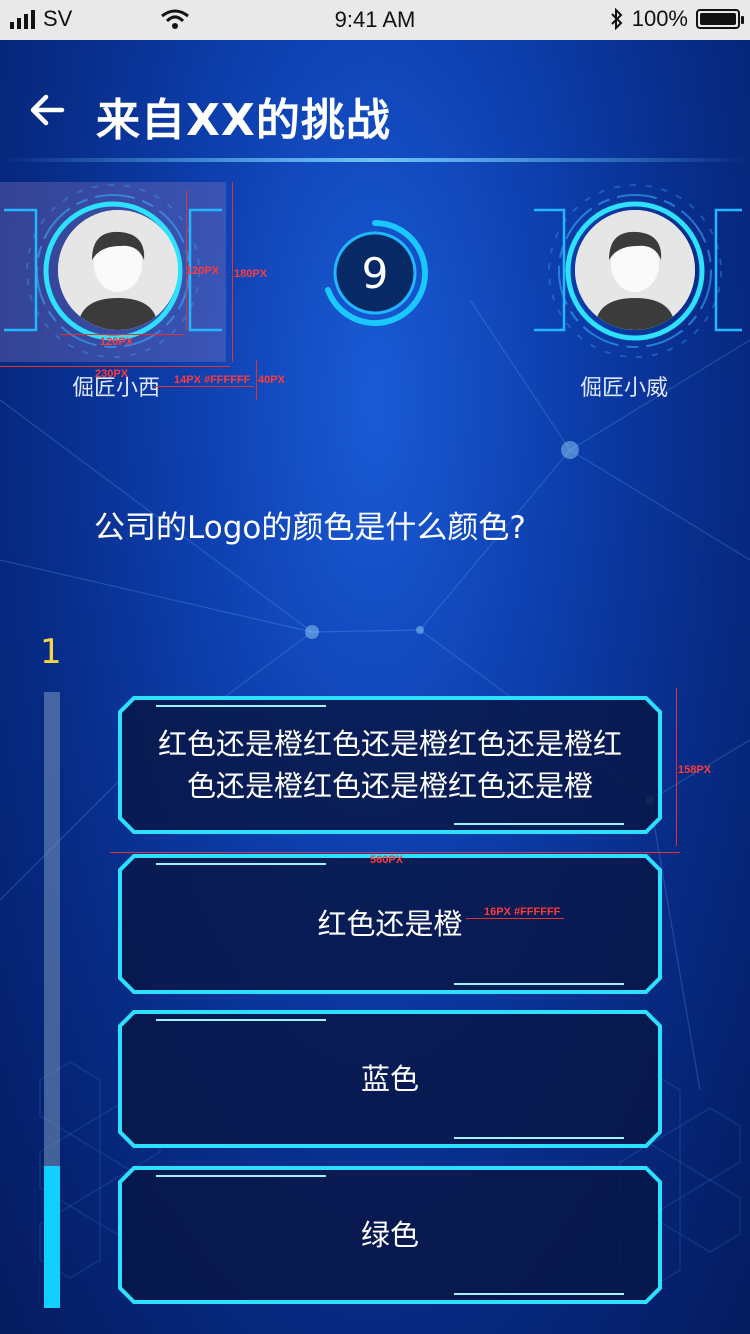 This screenshot has width=750, height=1334. What do you see at coordinates (720, 19) in the screenshot?
I see `battery-icon` at bounding box center [720, 19].